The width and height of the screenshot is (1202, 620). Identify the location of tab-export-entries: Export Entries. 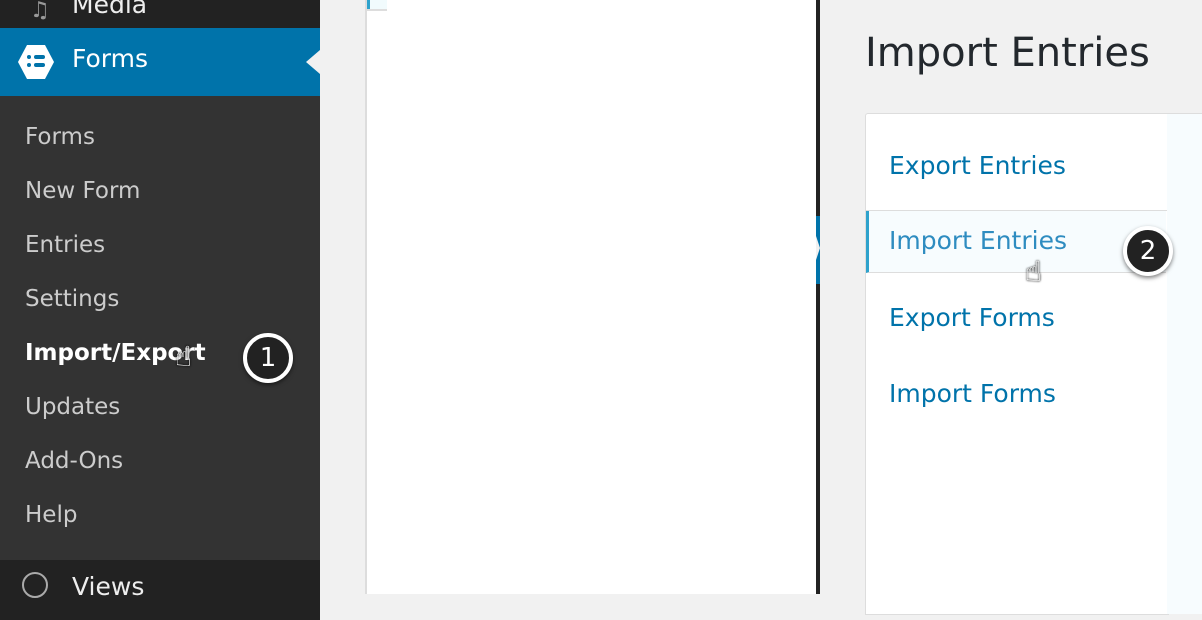
(1017, 173).